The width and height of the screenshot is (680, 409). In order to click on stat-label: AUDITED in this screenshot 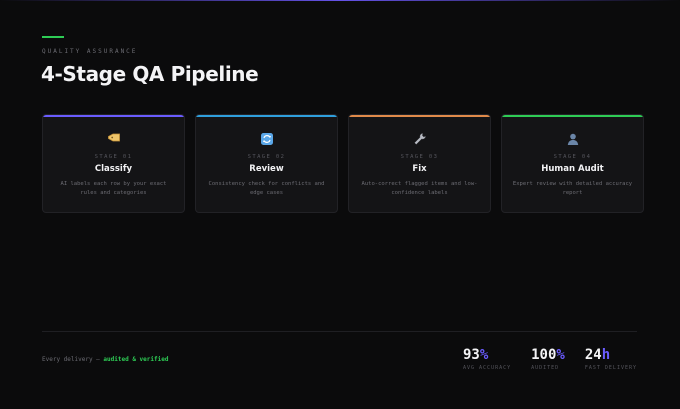, I will do `click(545, 368)`.